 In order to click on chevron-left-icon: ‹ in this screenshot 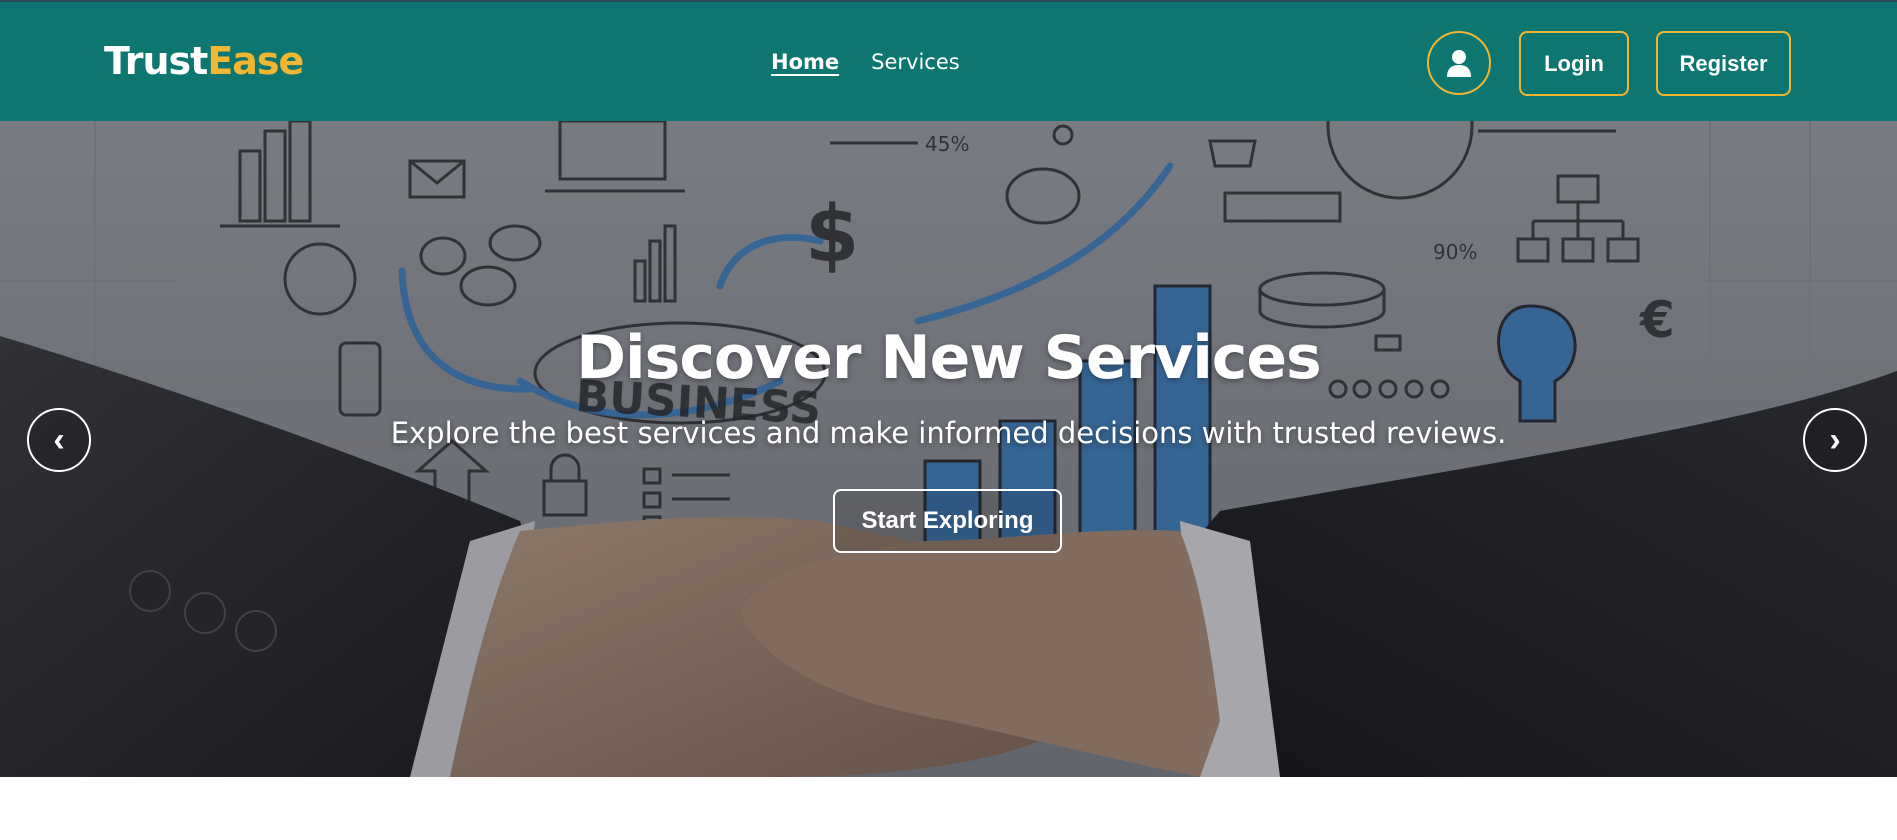, I will do `click(59, 440)`.